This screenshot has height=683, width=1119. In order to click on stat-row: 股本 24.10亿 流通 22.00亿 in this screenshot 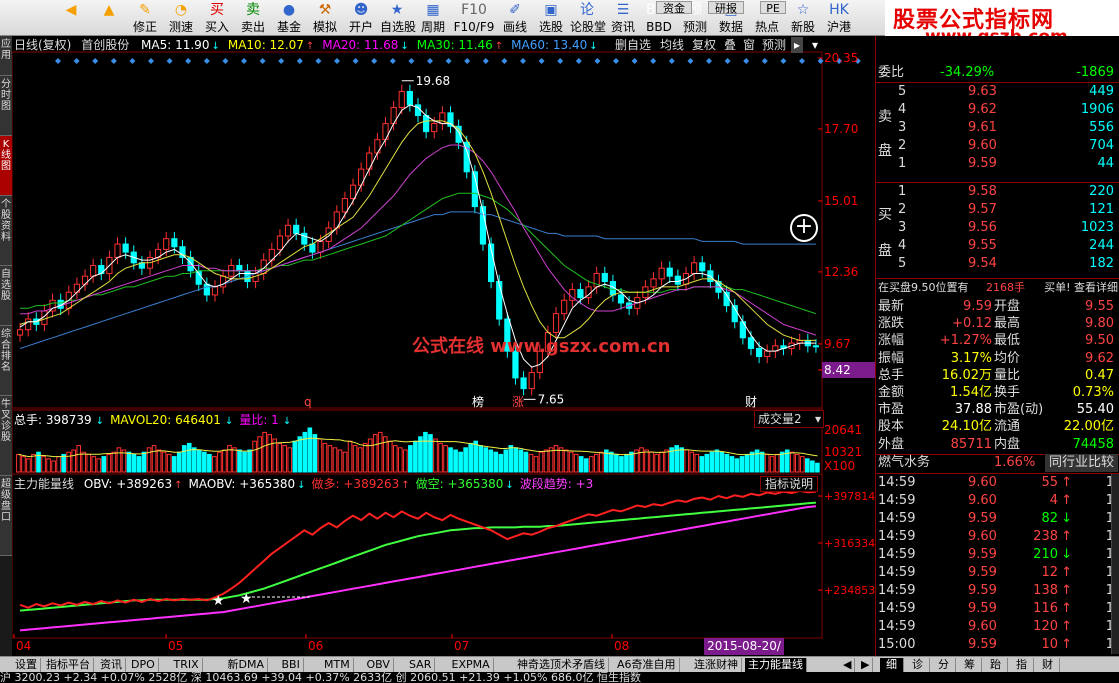, I will do `click(997, 427)`.